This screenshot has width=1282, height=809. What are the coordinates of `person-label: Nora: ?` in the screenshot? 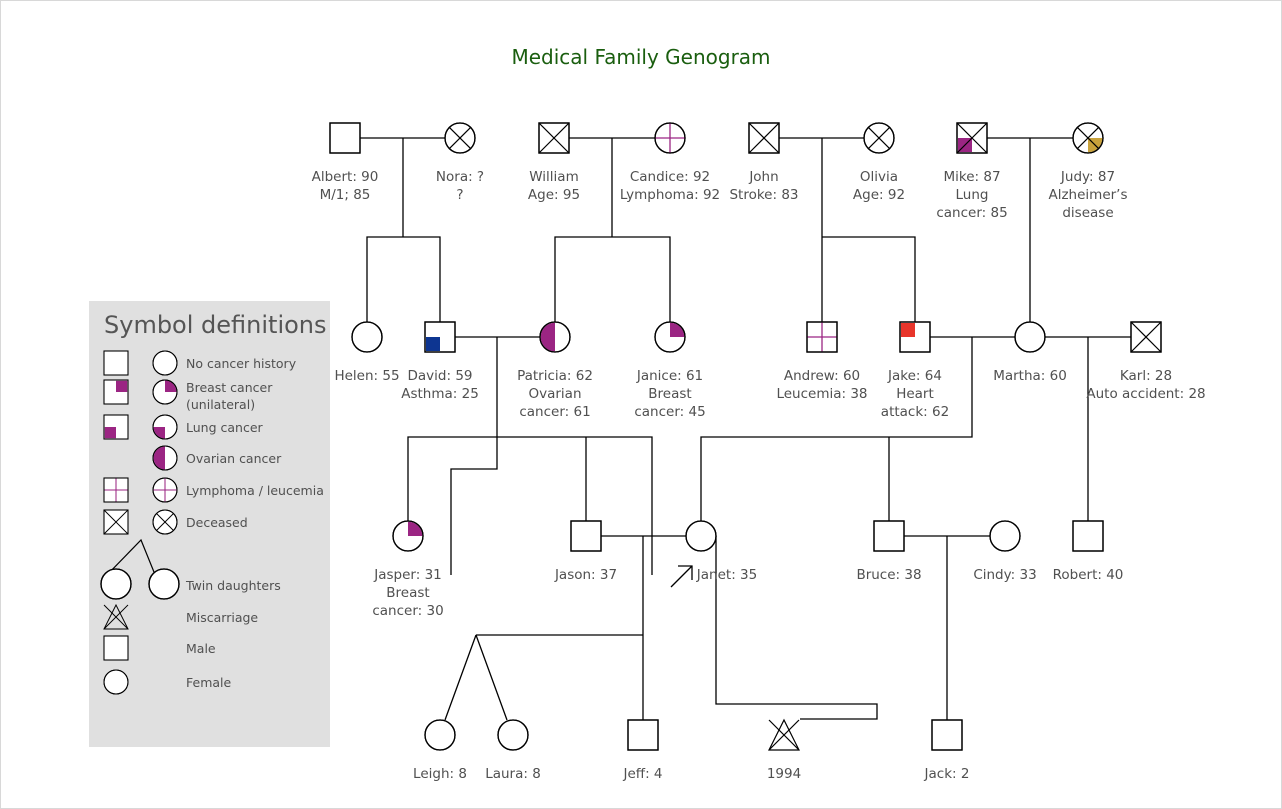 It's located at (460, 177).